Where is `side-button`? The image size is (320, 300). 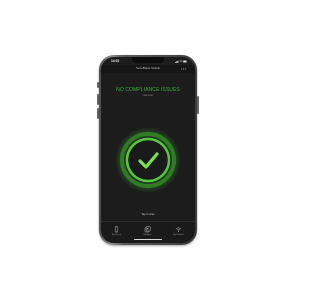
side-button is located at coordinates (198, 105).